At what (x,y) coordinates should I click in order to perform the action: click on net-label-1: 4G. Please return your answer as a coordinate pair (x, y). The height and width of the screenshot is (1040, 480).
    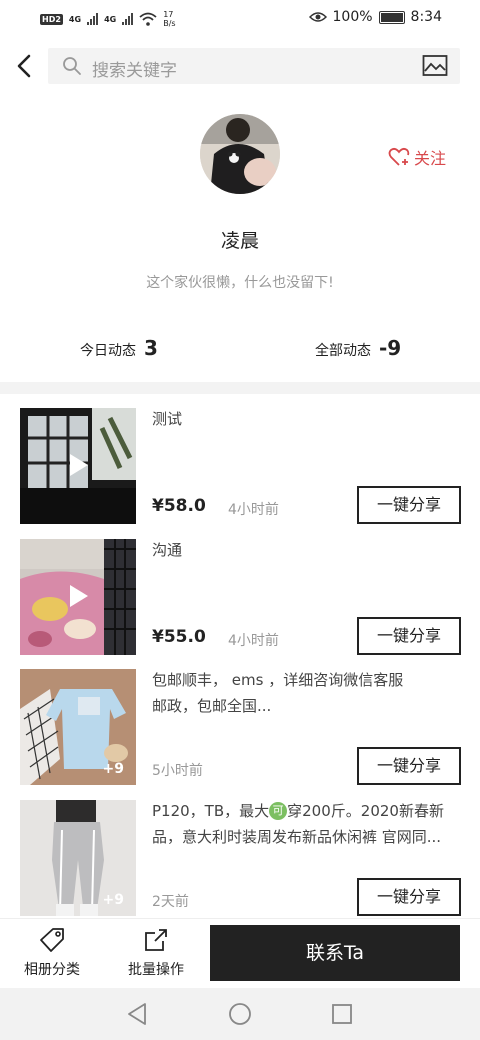
    Looking at the image, I should click on (75, 19).